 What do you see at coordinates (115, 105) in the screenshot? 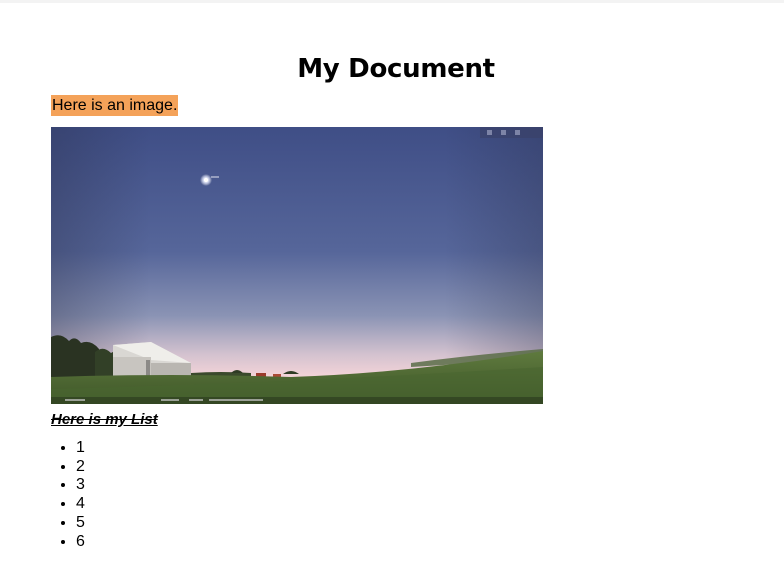
I see `intro-text: Here is an image.` at bounding box center [115, 105].